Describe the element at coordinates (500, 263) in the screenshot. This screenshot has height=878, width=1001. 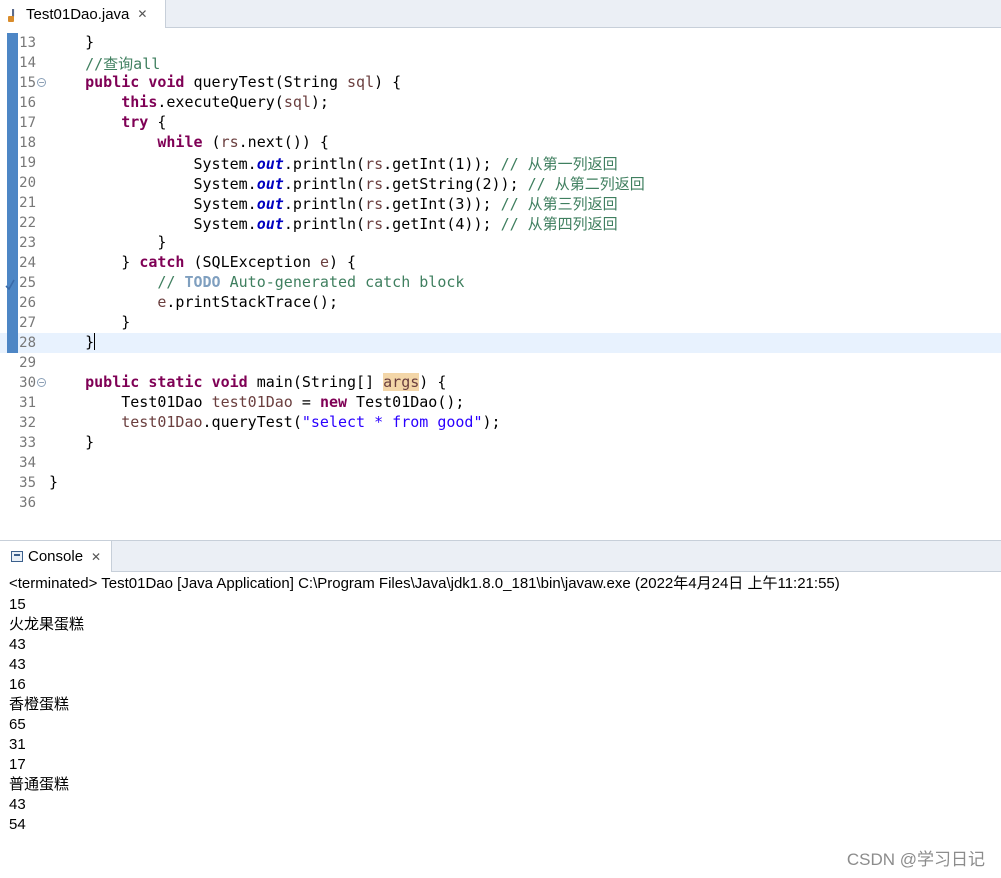
I see `code-line: 24 } catch (SQLException e) {` at that location.